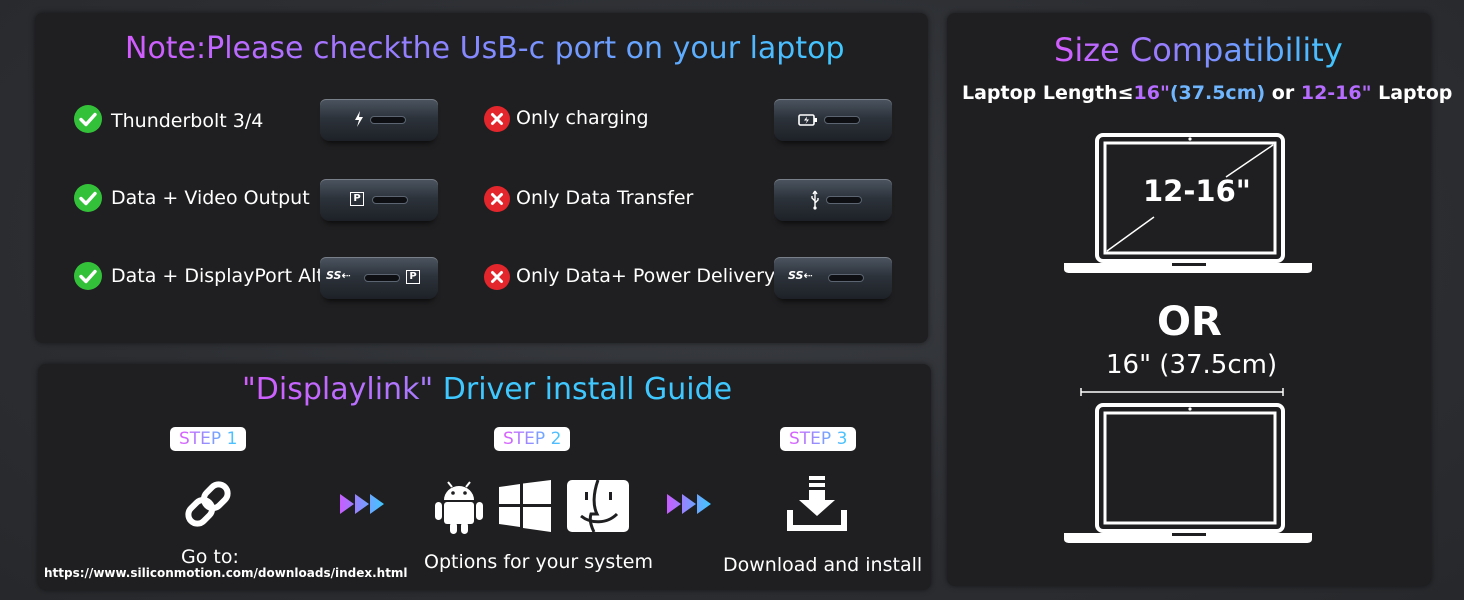  I want to click on step-1-caption: Go to:, so click(210, 557).